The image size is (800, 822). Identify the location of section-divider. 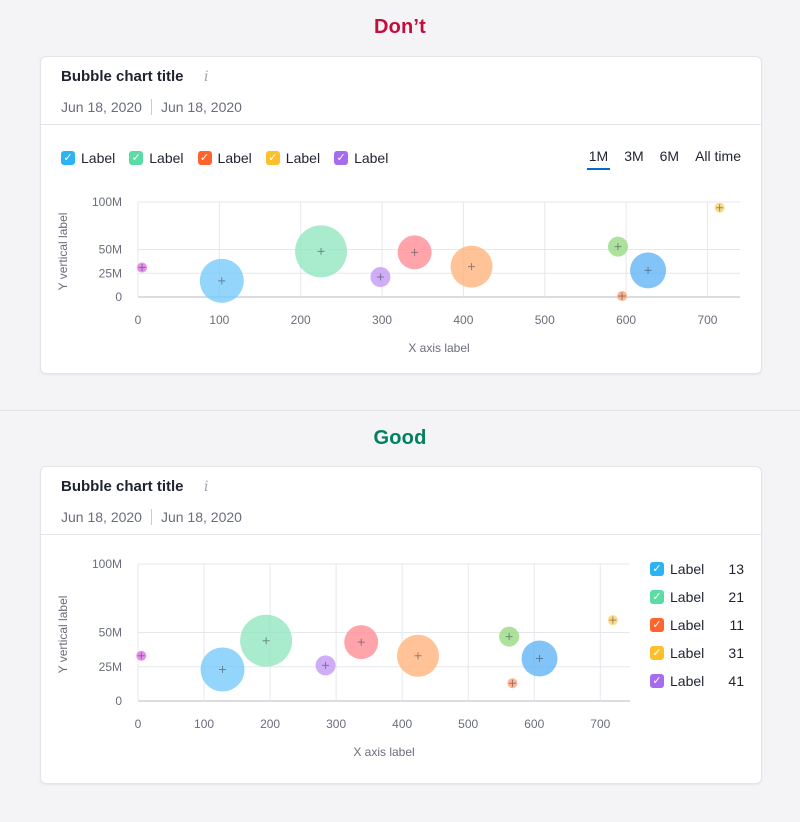
(400, 410).